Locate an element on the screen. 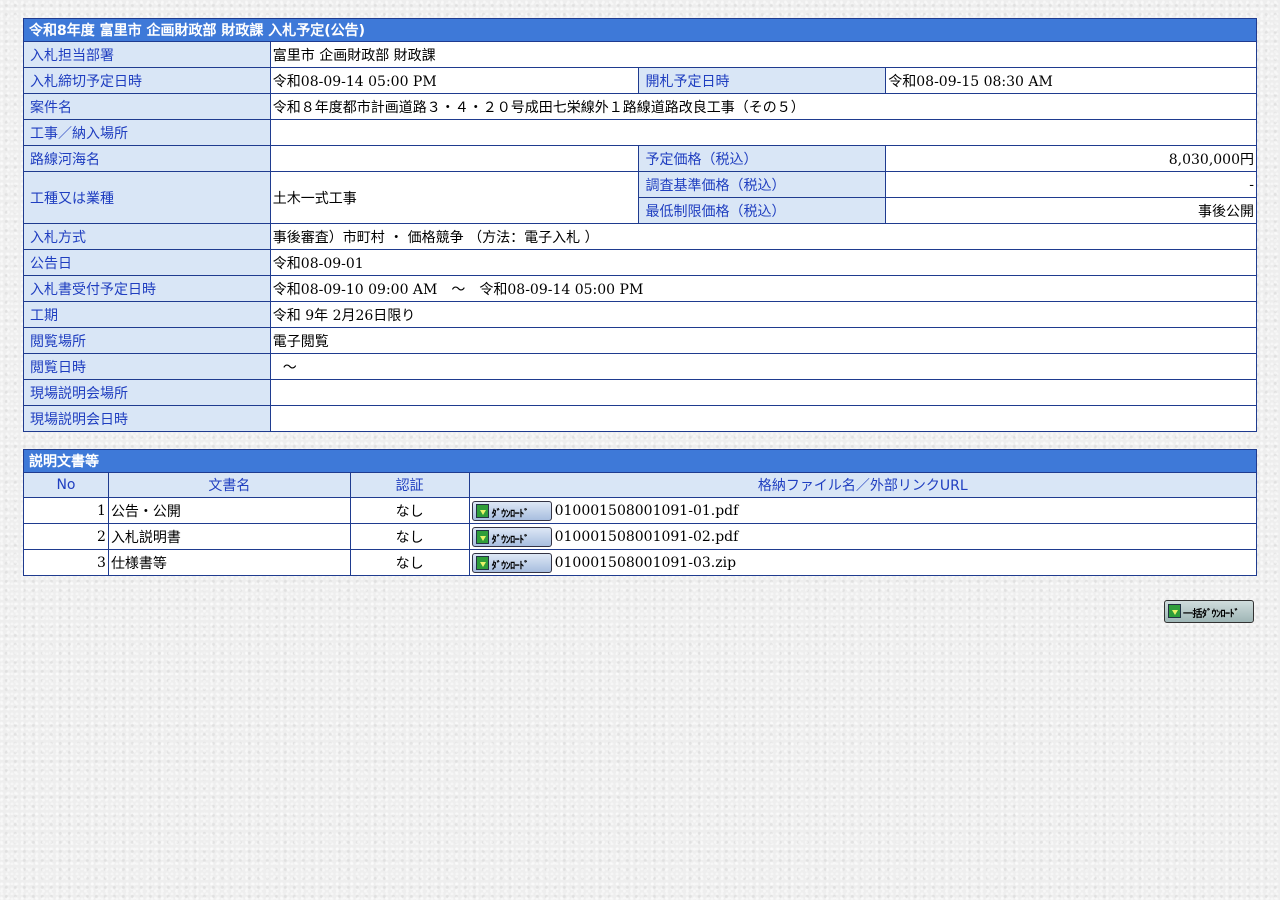 Image resolution: width=1280 pixels, height=900 pixels. receipt-label: 入札書受付予定日時 is located at coordinates (147, 288).